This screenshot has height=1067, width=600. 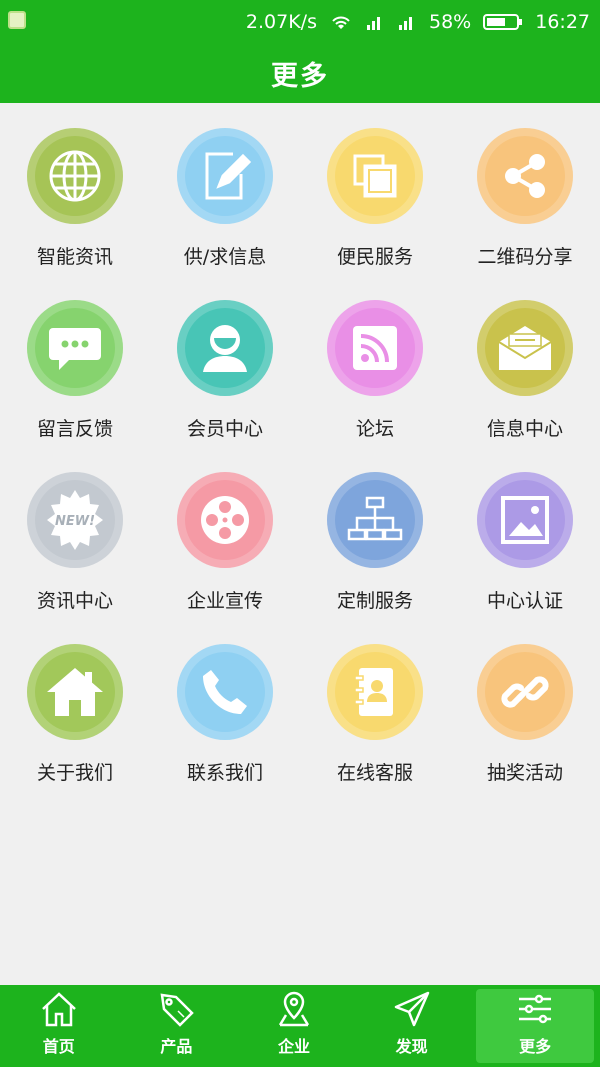 I want to click on grid-item-label: 在线客服, so click(x=374, y=773).